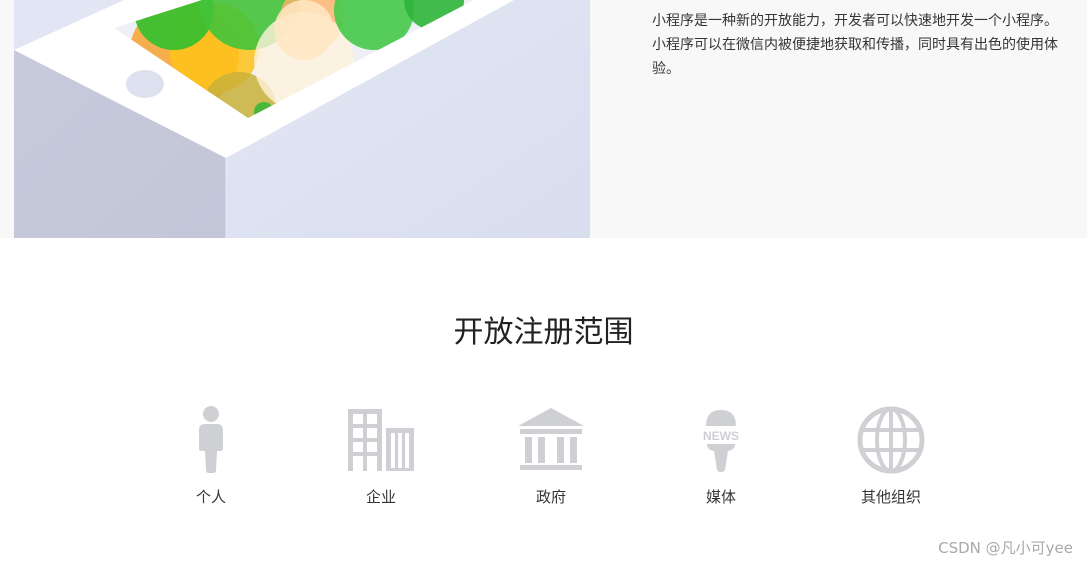 The image size is (1087, 567). Describe the element at coordinates (381, 439) in the screenshot. I see `enterprise-building-icon` at that location.